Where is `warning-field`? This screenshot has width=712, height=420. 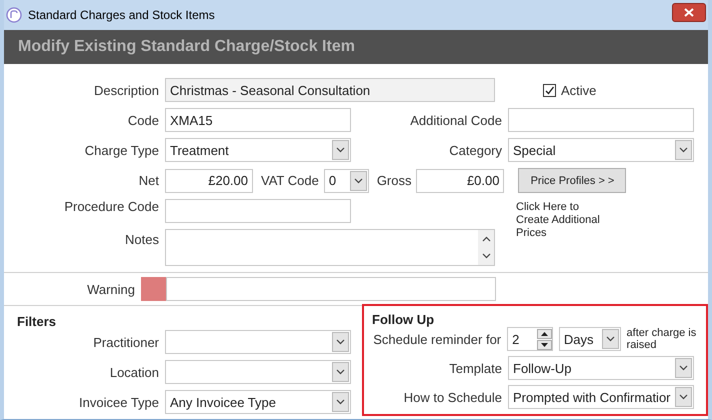
warning-field is located at coordinates (331, 289).